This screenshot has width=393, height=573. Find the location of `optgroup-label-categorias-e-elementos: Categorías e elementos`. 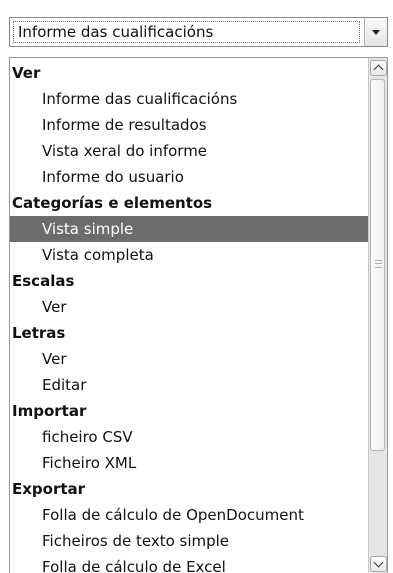

optgroup-label-categorias-e-elementos: Categorías e elementos is located at coordinates (112, 203).